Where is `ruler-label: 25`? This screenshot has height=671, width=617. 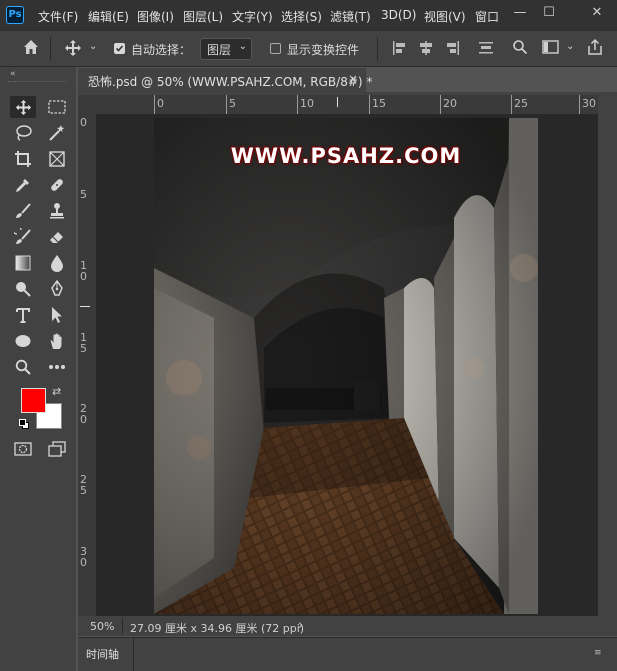 ruler-label: 25 is located at coordinates (521, 103).